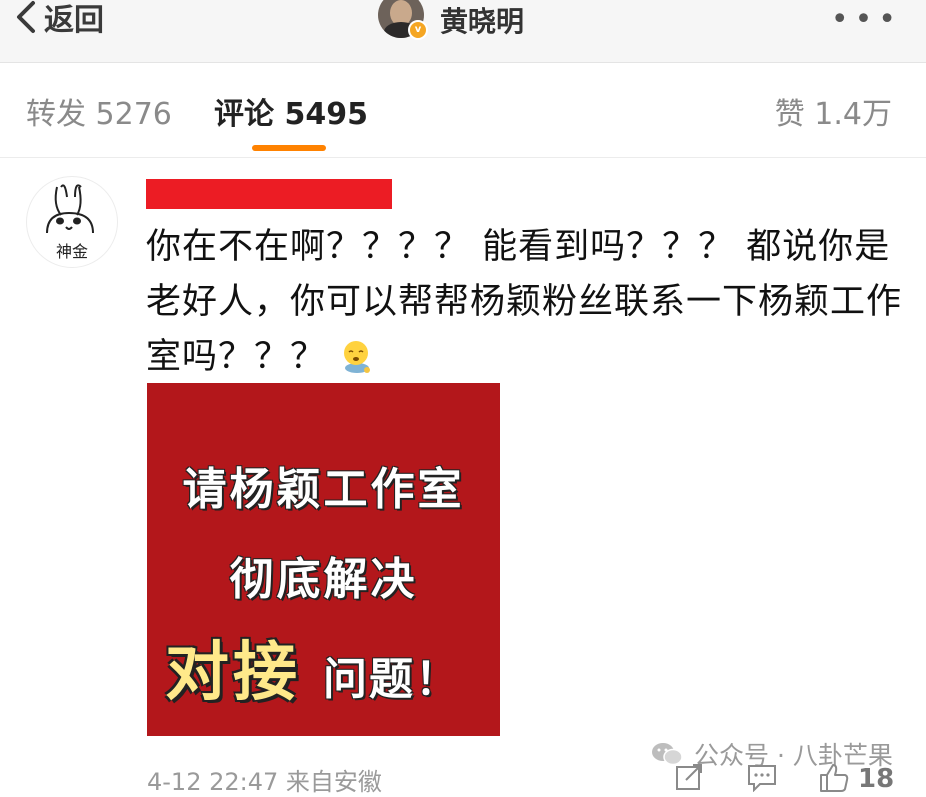 This screenshot has height=797, width=926. I want to click on tab-bar: 转发 5276 评论 5495 赞 1.4万, so click(463, 110).